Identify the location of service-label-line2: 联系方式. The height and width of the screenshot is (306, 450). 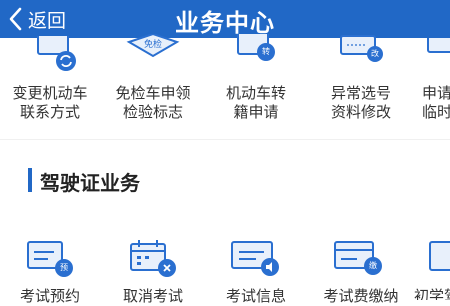
(49, 112).